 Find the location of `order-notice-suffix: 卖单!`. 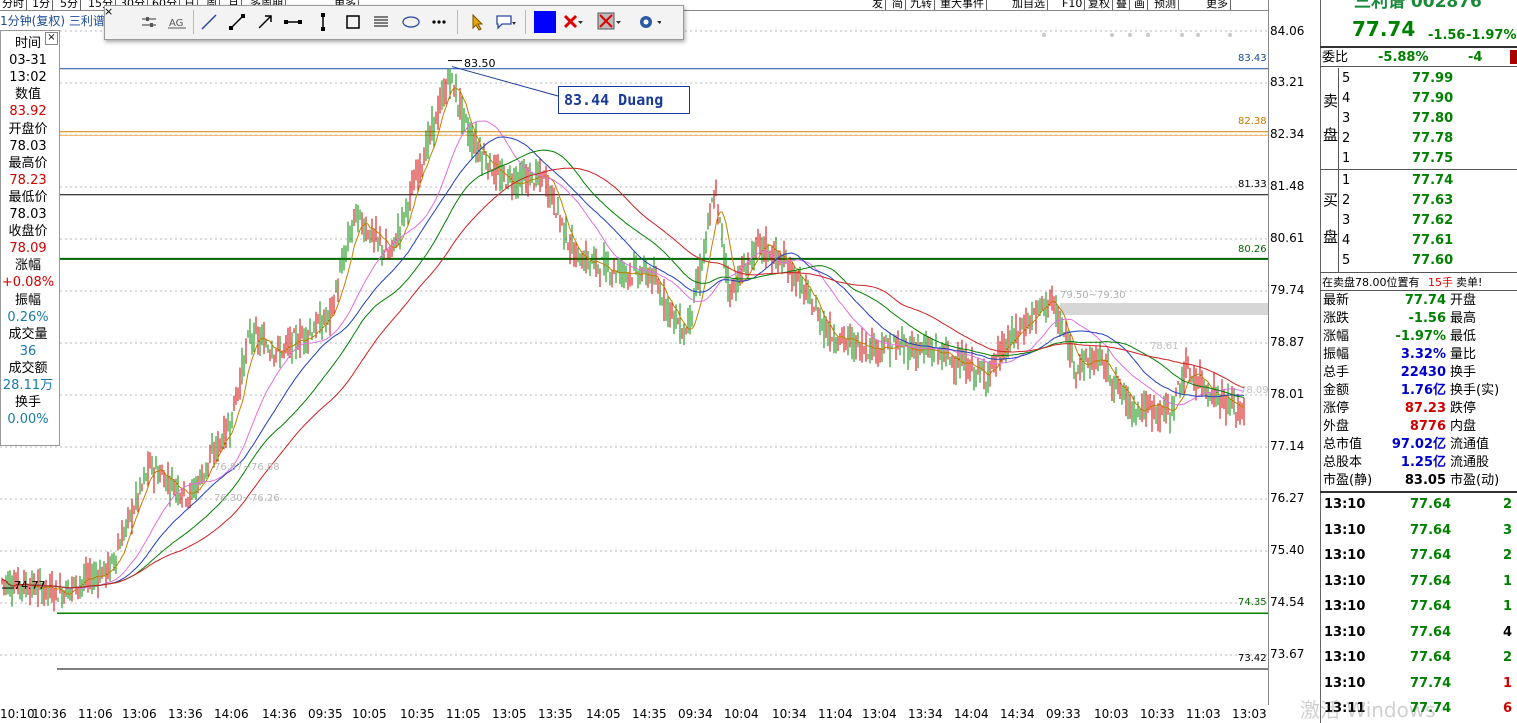

order-notice-suffix: 卖单! is located at coordinates (1469, 282).